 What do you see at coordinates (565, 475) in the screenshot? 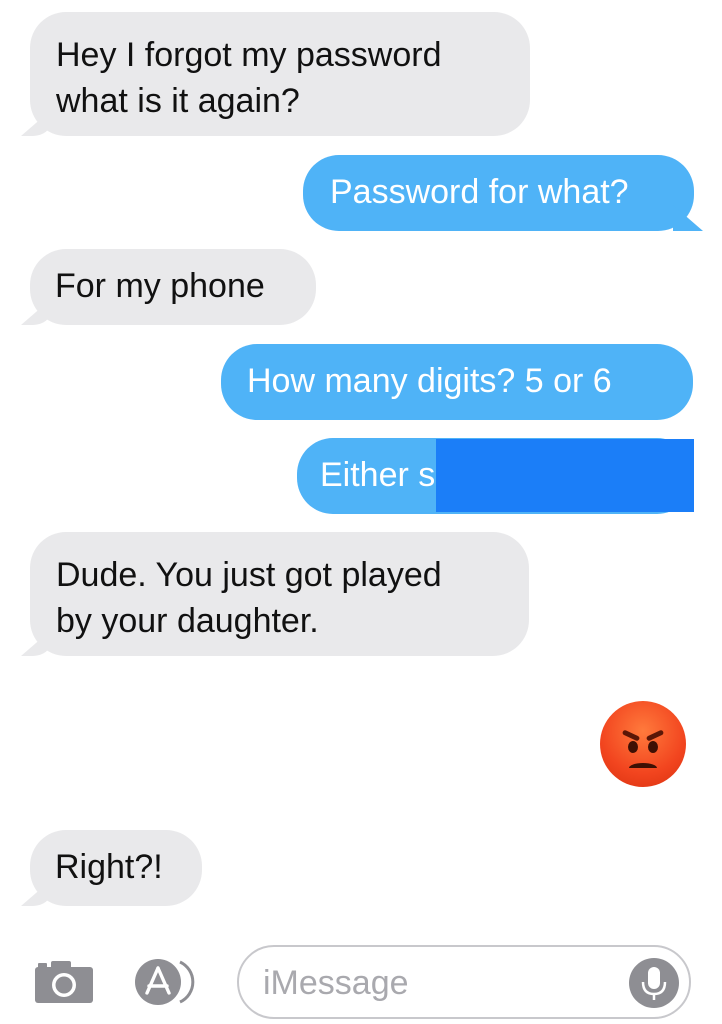
I see `redaction-block` at bounding box center [565, 475].